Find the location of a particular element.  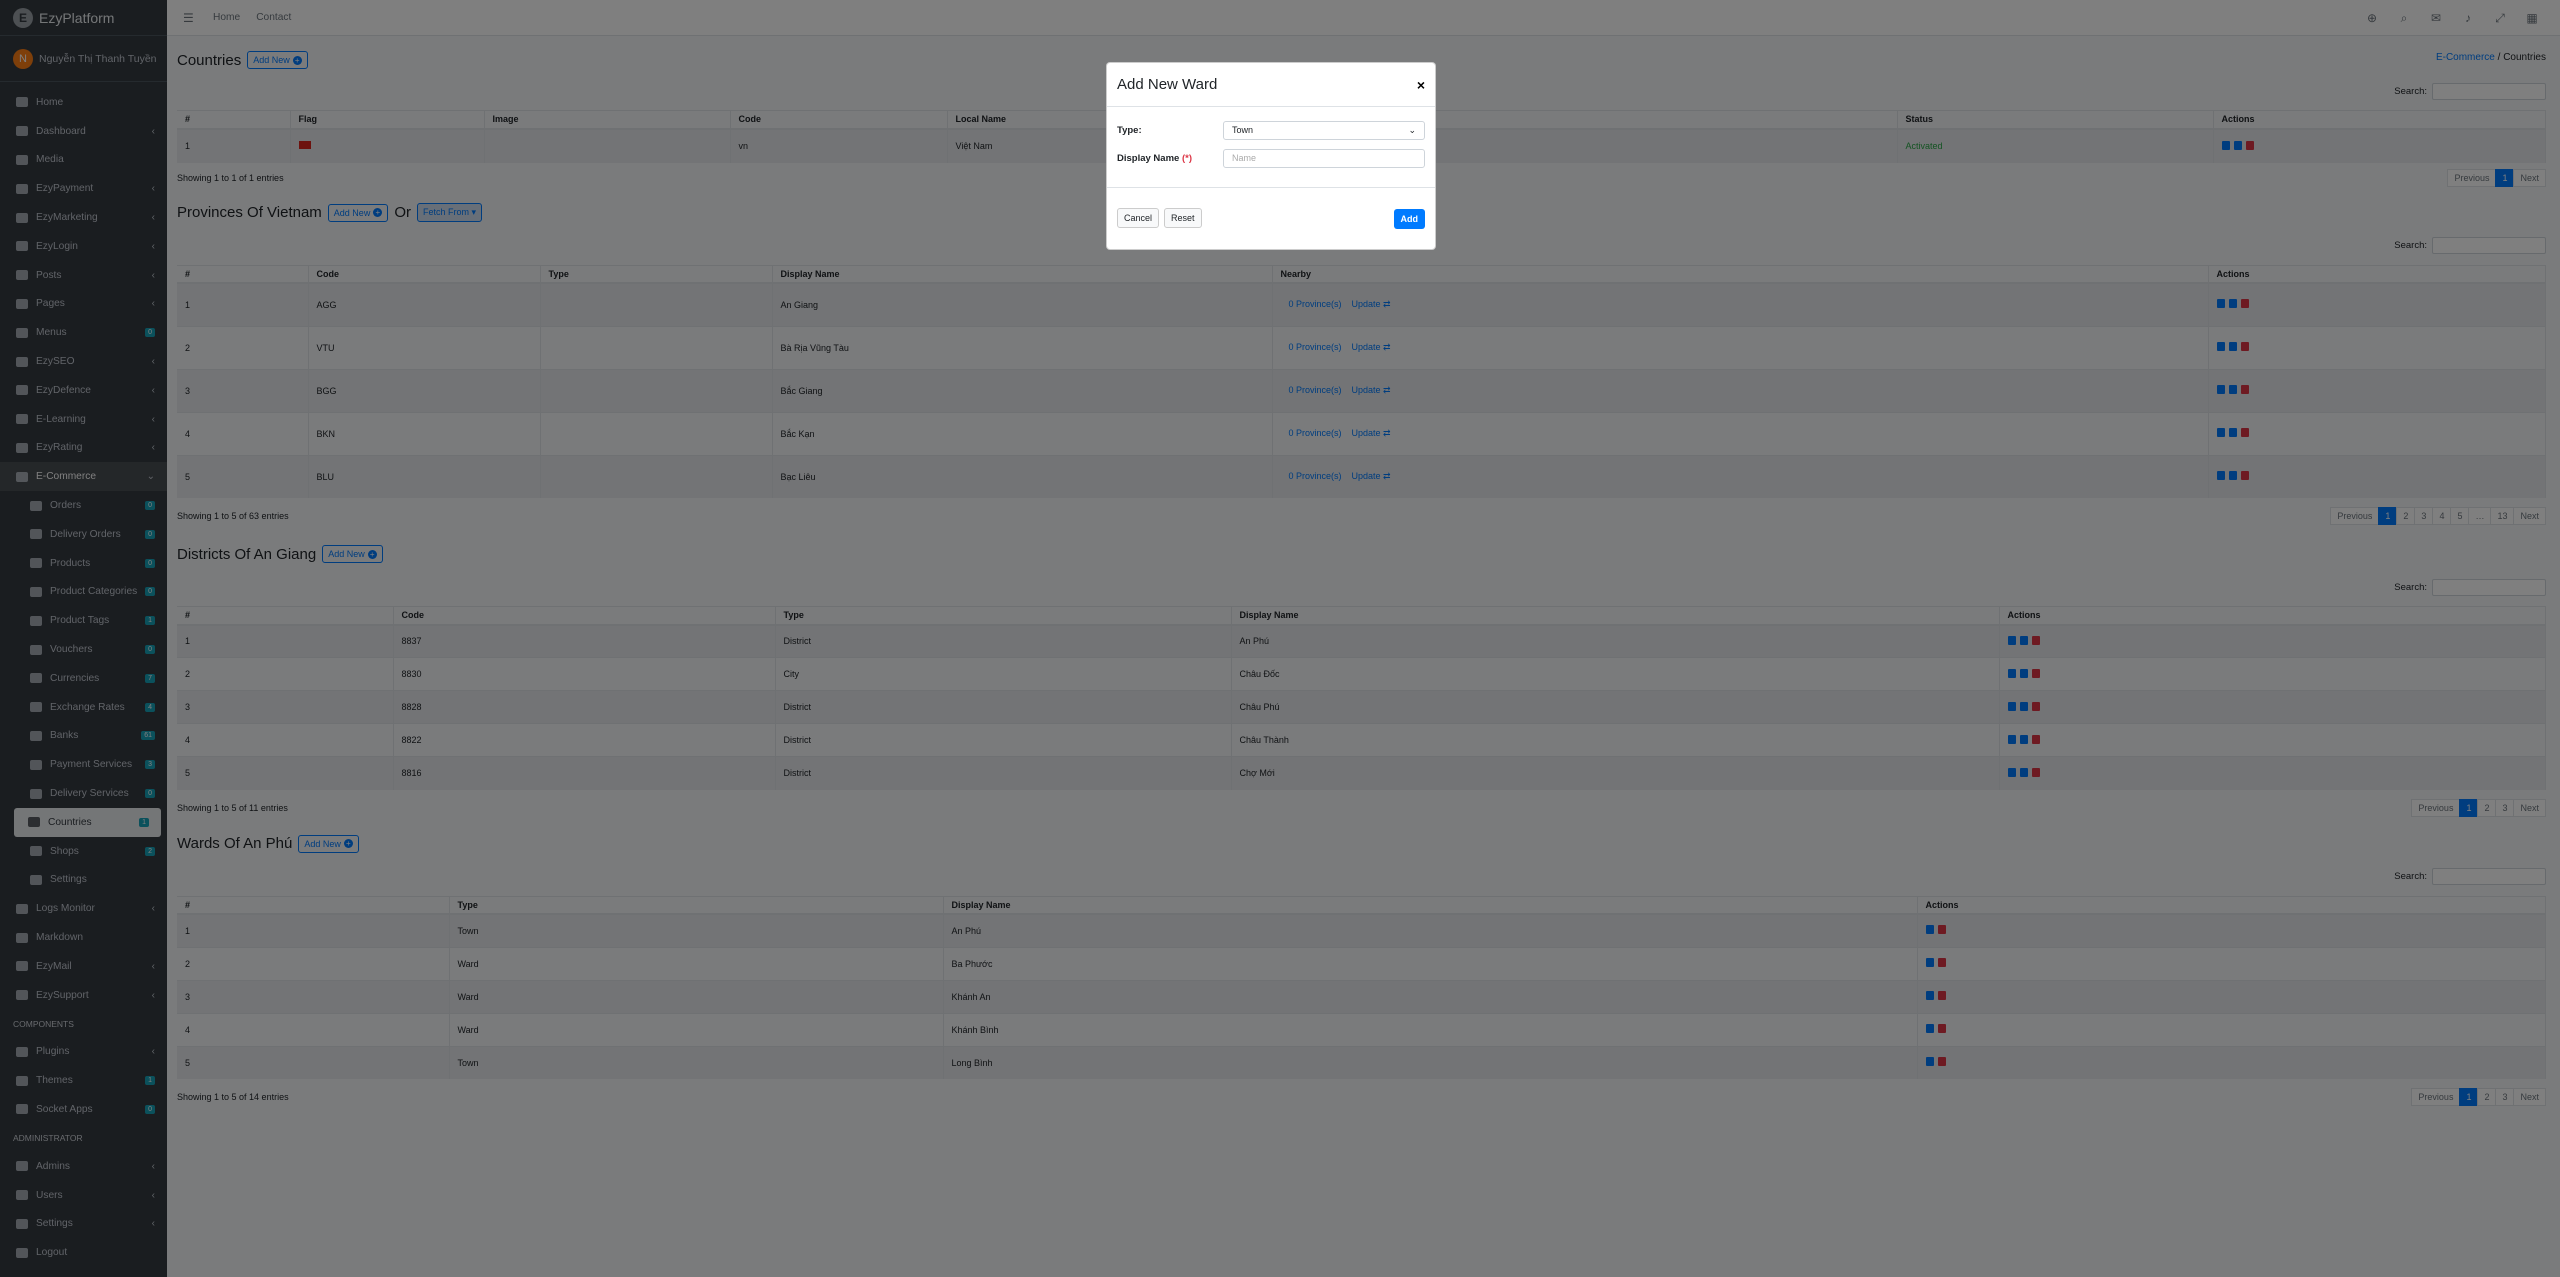

modal-body: Type: Town ⌄ Display Name (*) Name is located at coordinates (1271, 147).